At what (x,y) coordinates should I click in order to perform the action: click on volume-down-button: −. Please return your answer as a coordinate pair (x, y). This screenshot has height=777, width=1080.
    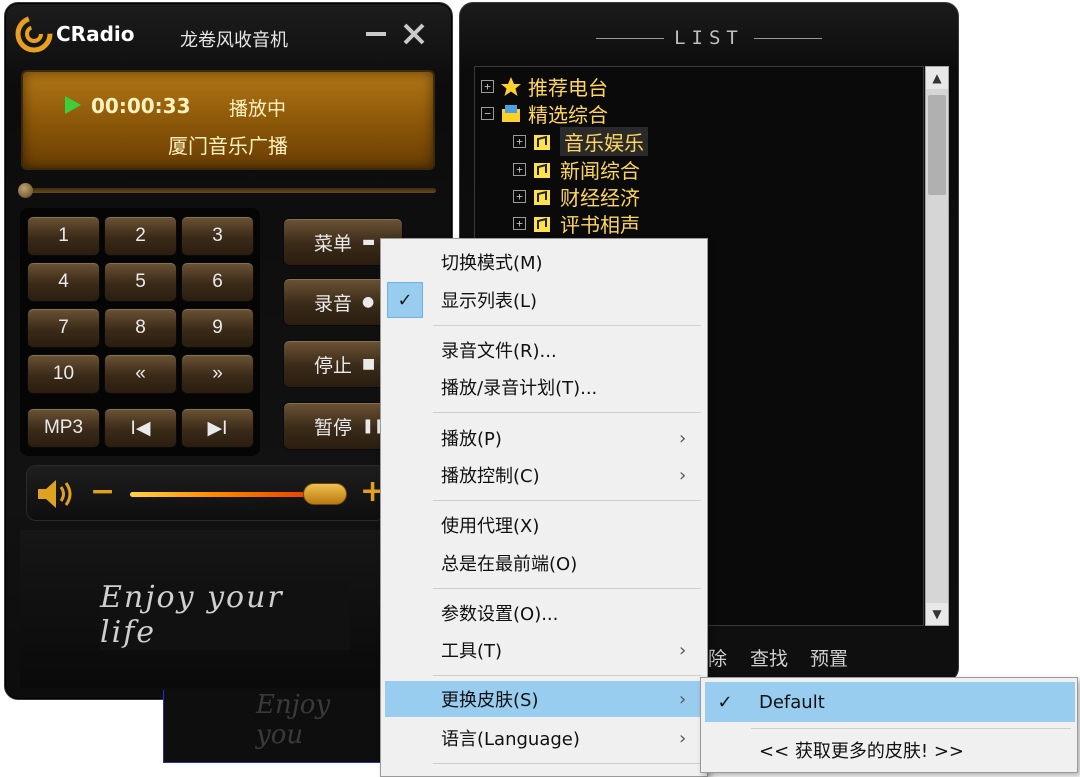
    Looking at the image, I should click on (105, 491).